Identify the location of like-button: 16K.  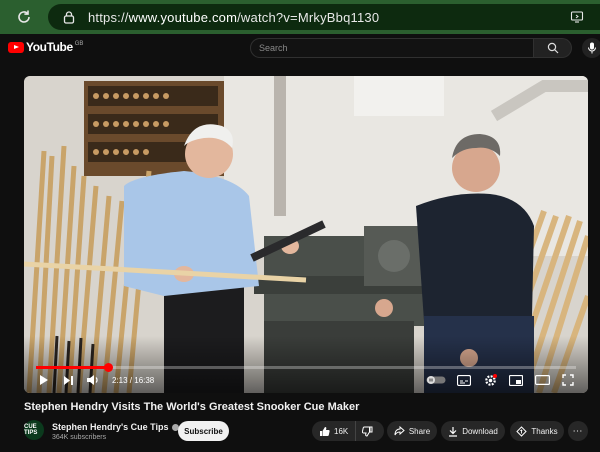
(334, 431).